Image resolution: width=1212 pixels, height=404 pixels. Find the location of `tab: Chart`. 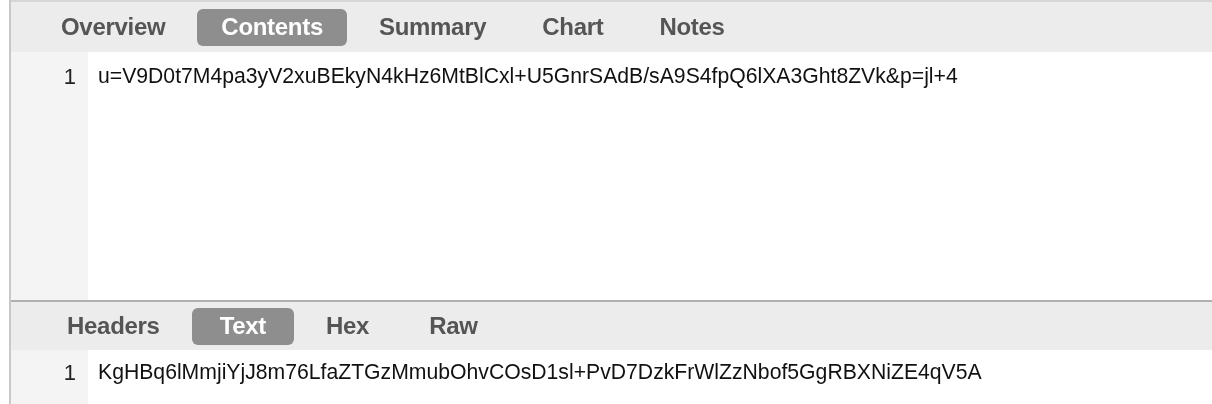

tab: Chart is located at coordinates (573, 27).